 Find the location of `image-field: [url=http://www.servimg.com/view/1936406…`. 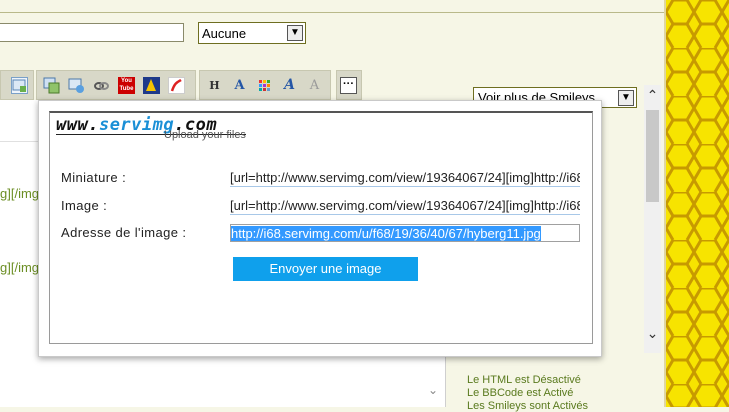

image-field: [url=http://www.servimg.com/view/1936406… is located at coordinates (405, 206).